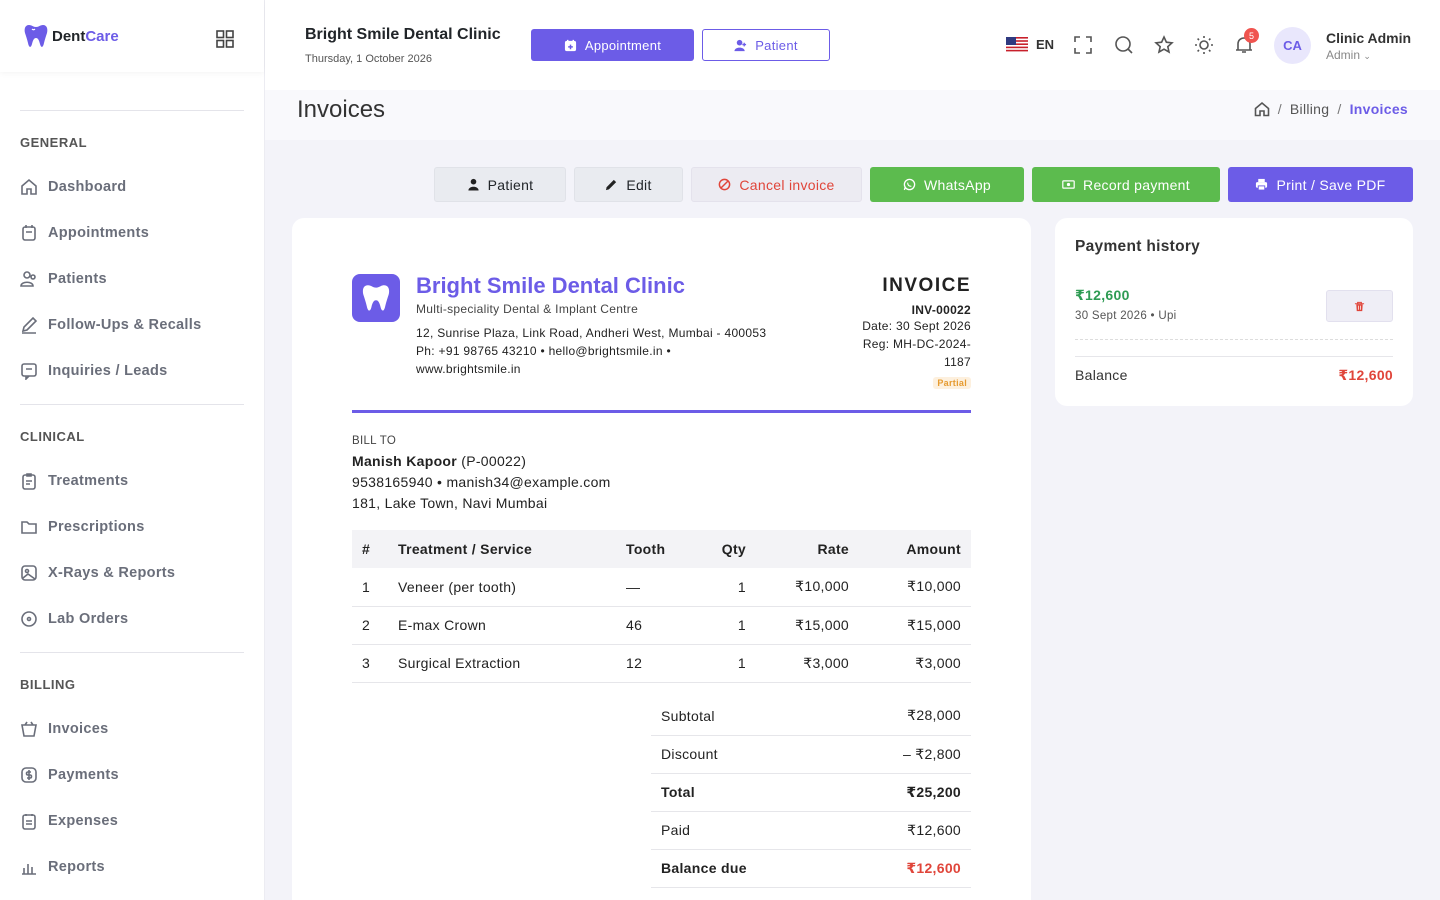 This screenshot has width=1440, height=900. Describe the element at coordinates (132, 619) in the screenshot. I see `sidebar-item-lab-orders: Lab Orders` at that location.